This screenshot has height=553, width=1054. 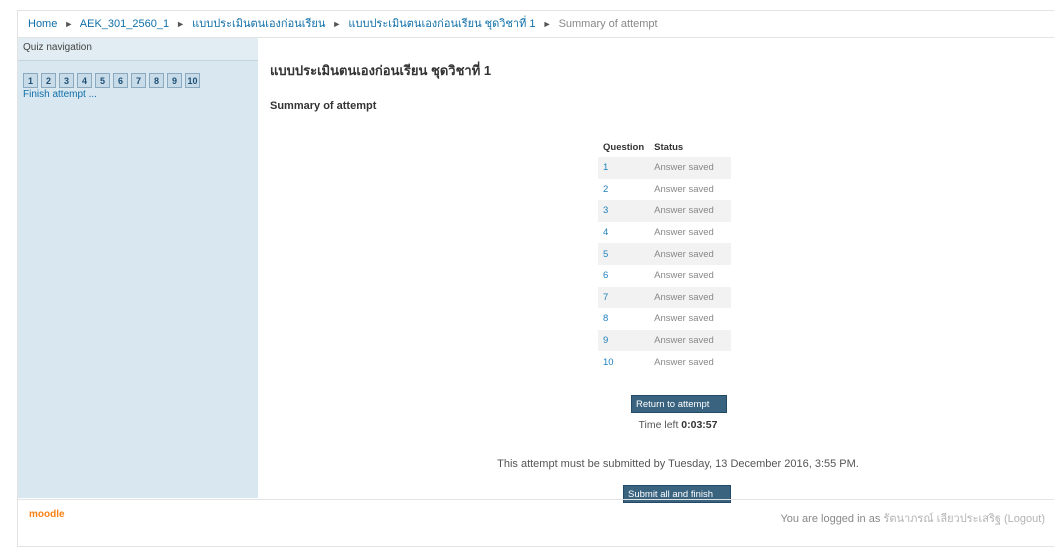 What do you see at coordinates (605, 340) in the screenshot?
I see `question-link: 9` at bounding box center [605, 340].